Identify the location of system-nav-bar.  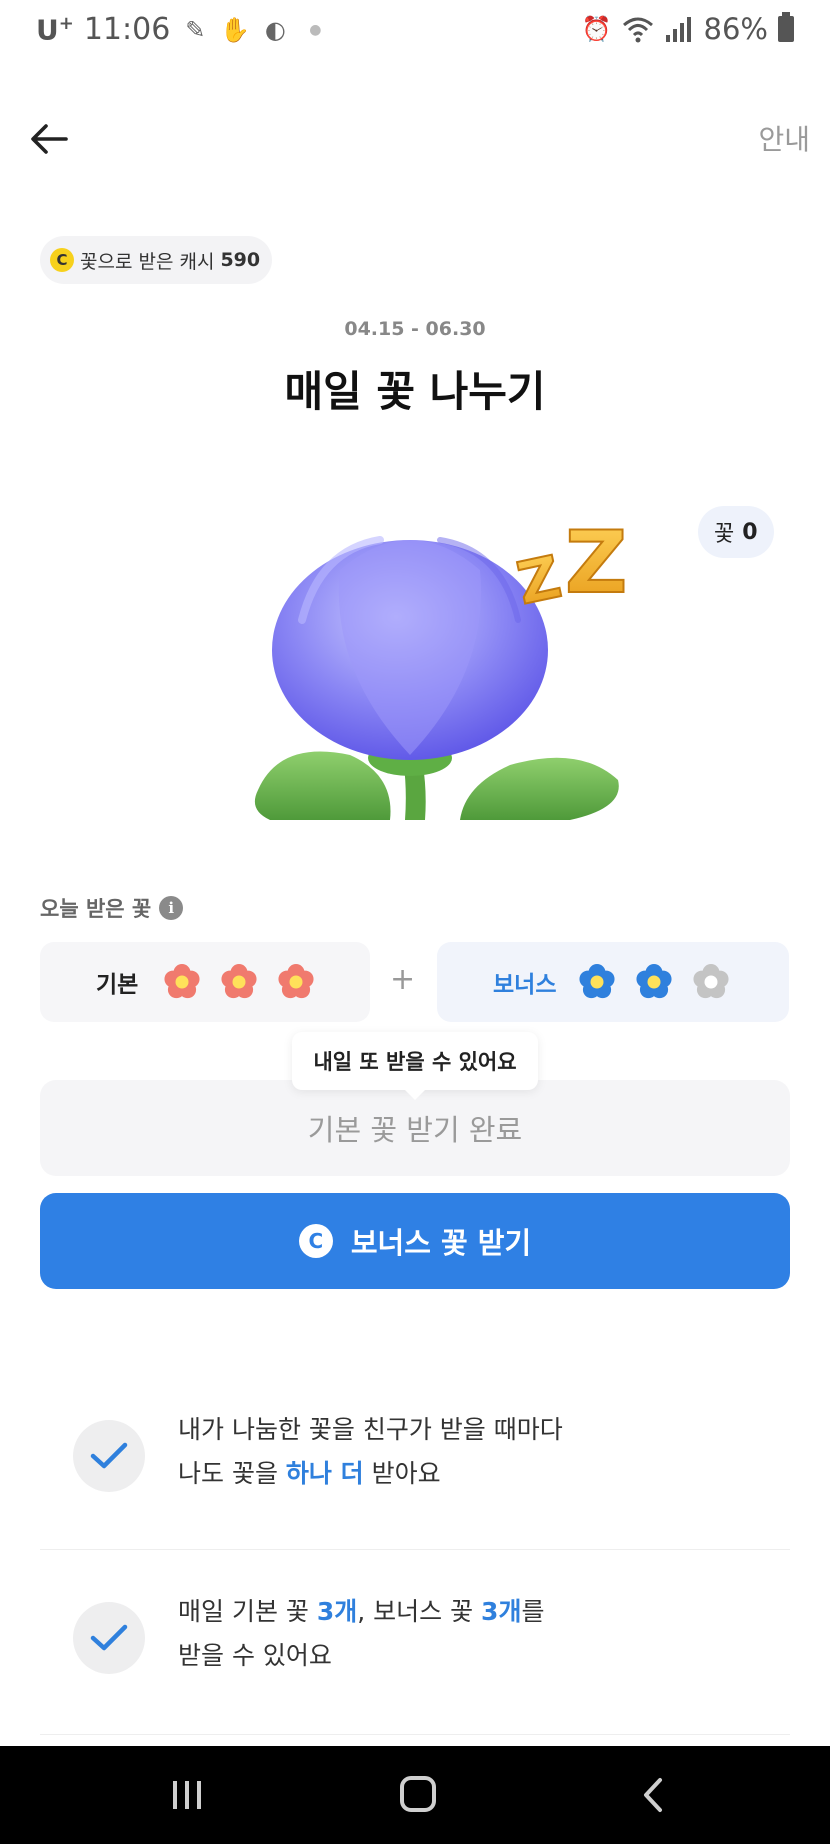
(415, 1795).